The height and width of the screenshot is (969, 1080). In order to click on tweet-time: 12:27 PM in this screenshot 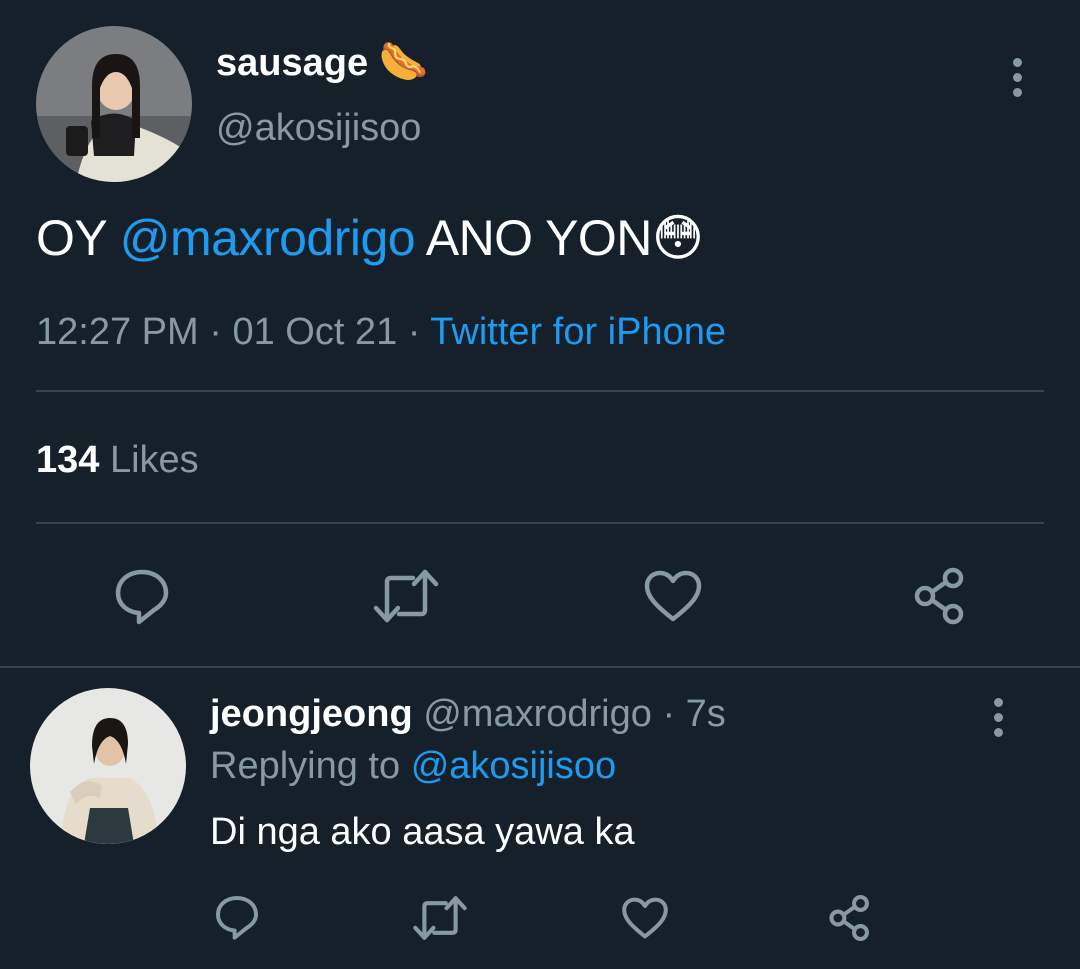, I will do `click(117, 332)`.